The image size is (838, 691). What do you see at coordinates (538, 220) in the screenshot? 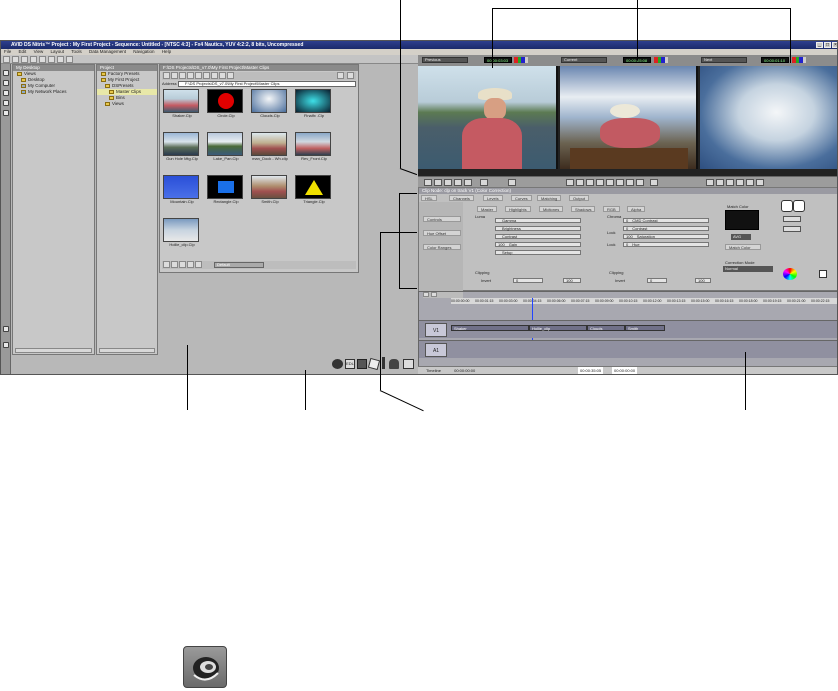
I see `luma-slider: Gamma` at bounding box center [538, 220].